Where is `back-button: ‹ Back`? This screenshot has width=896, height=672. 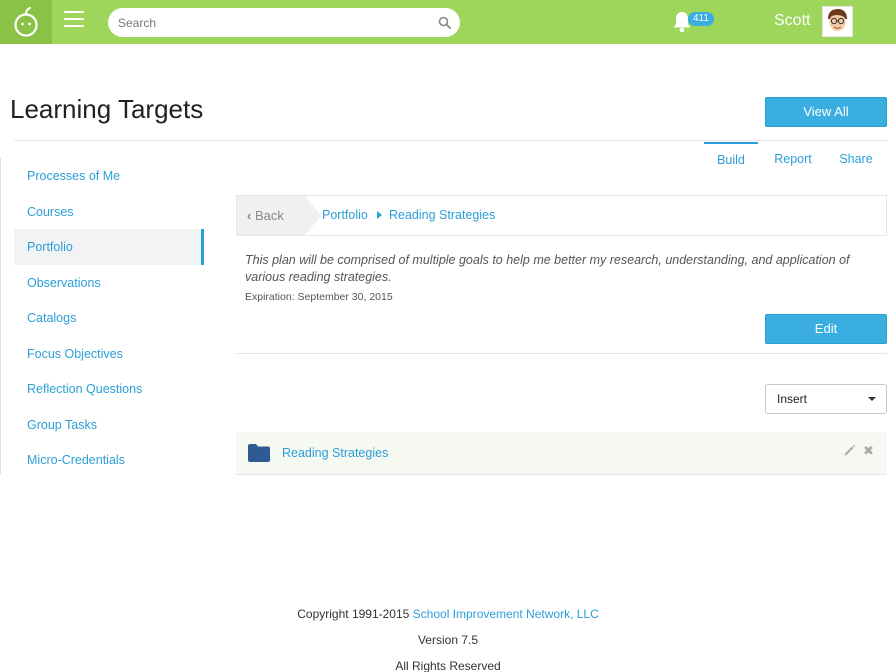
back-button: ‹ Back is located at coordinates (279, 215).